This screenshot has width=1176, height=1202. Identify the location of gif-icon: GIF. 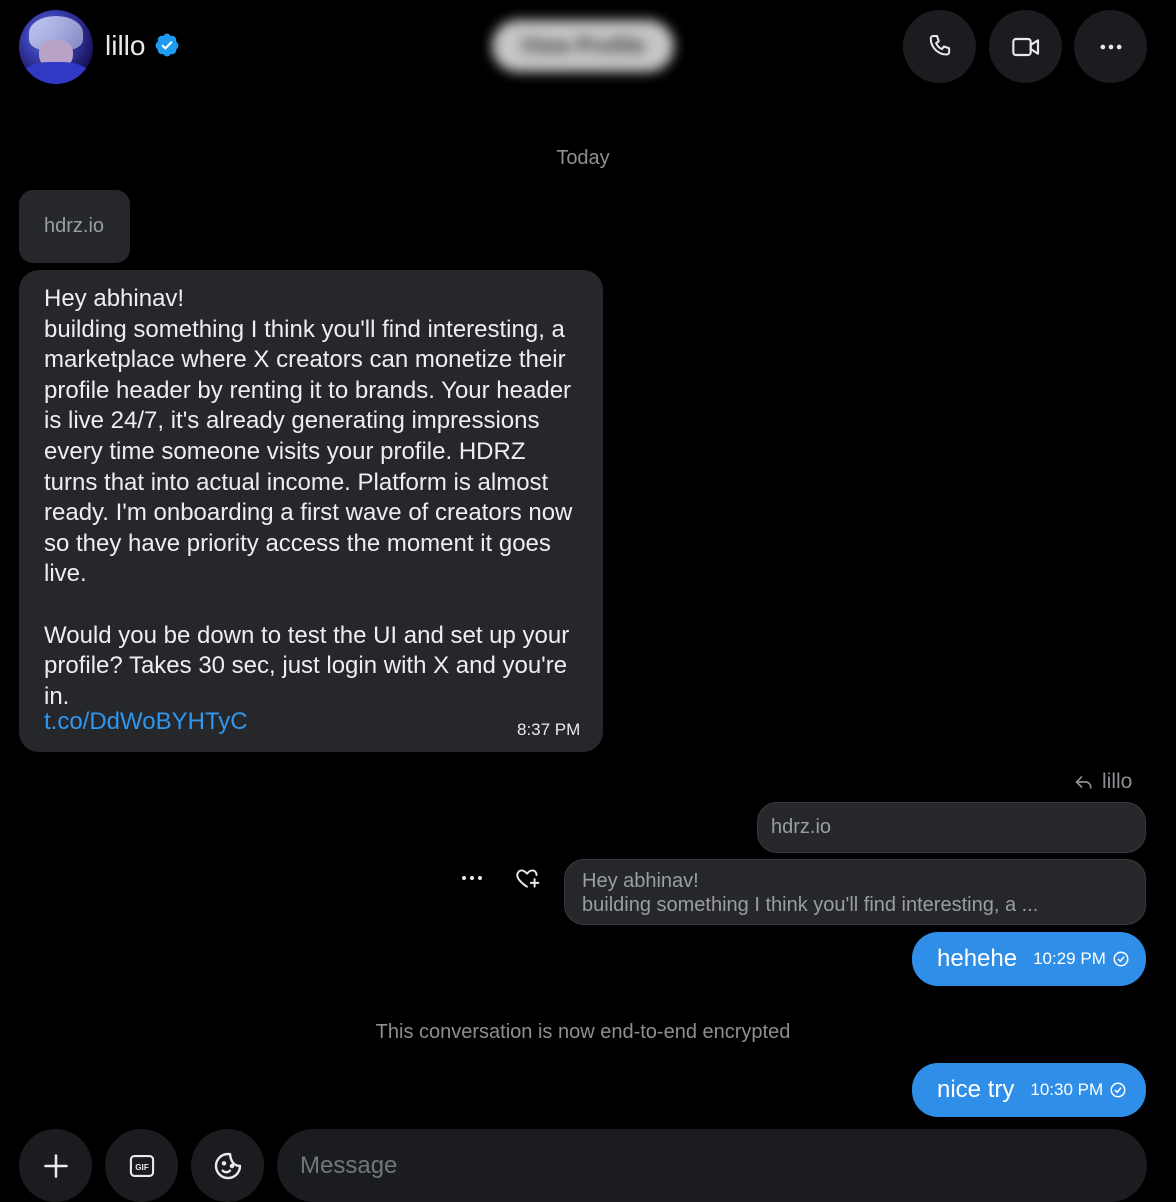
(141, 1165).